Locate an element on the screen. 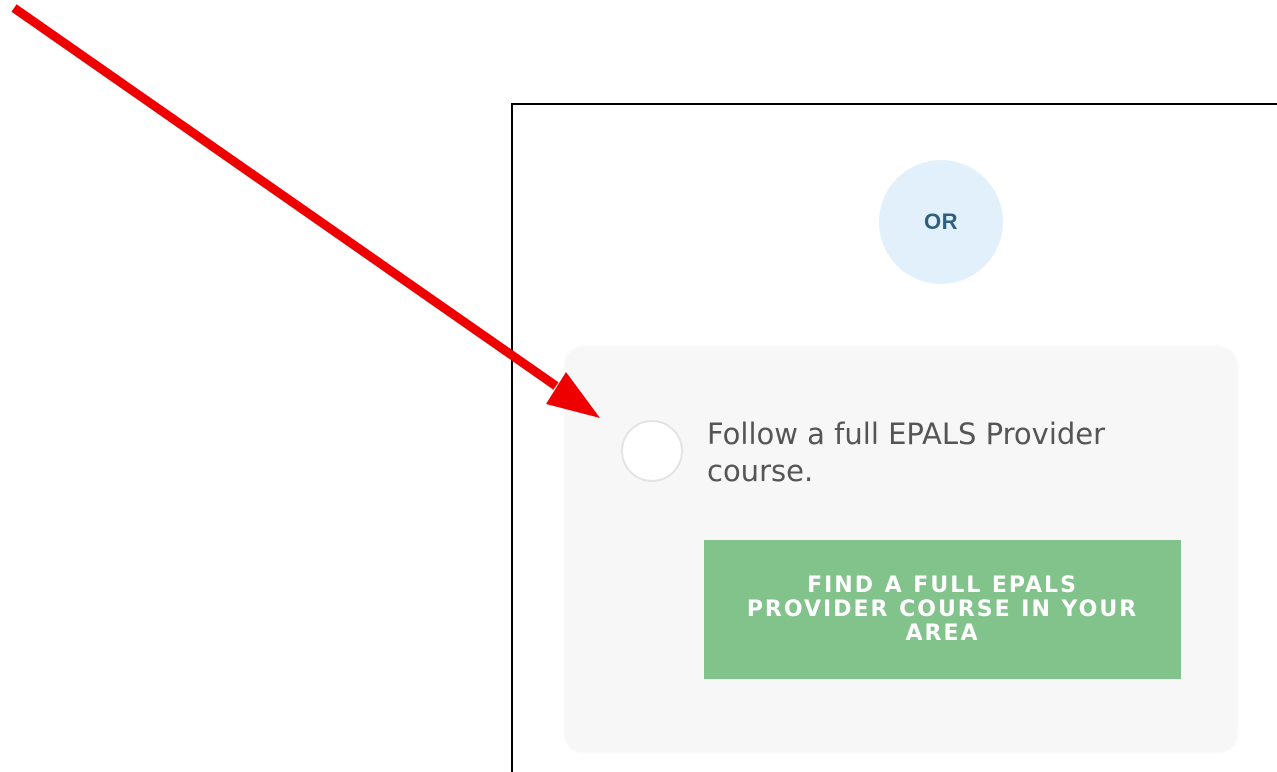  option-label: Follow a full EPALS Provider course. is located at coordinates (906, 452).